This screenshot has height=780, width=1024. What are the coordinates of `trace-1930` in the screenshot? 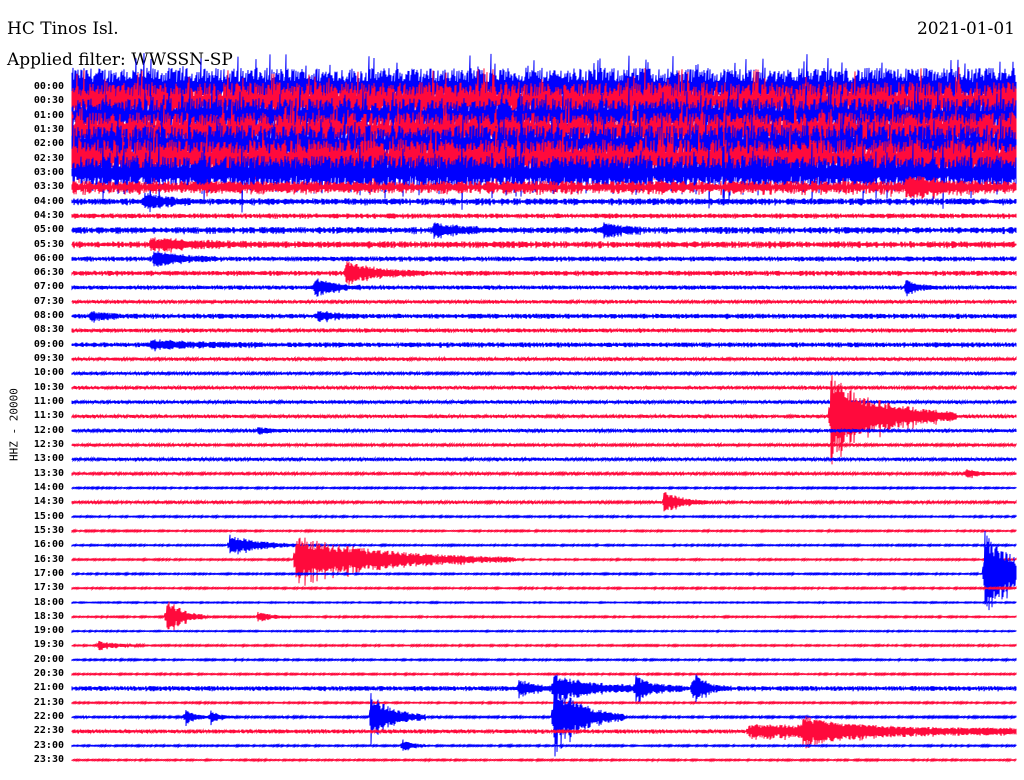 It's located at (544, 645).